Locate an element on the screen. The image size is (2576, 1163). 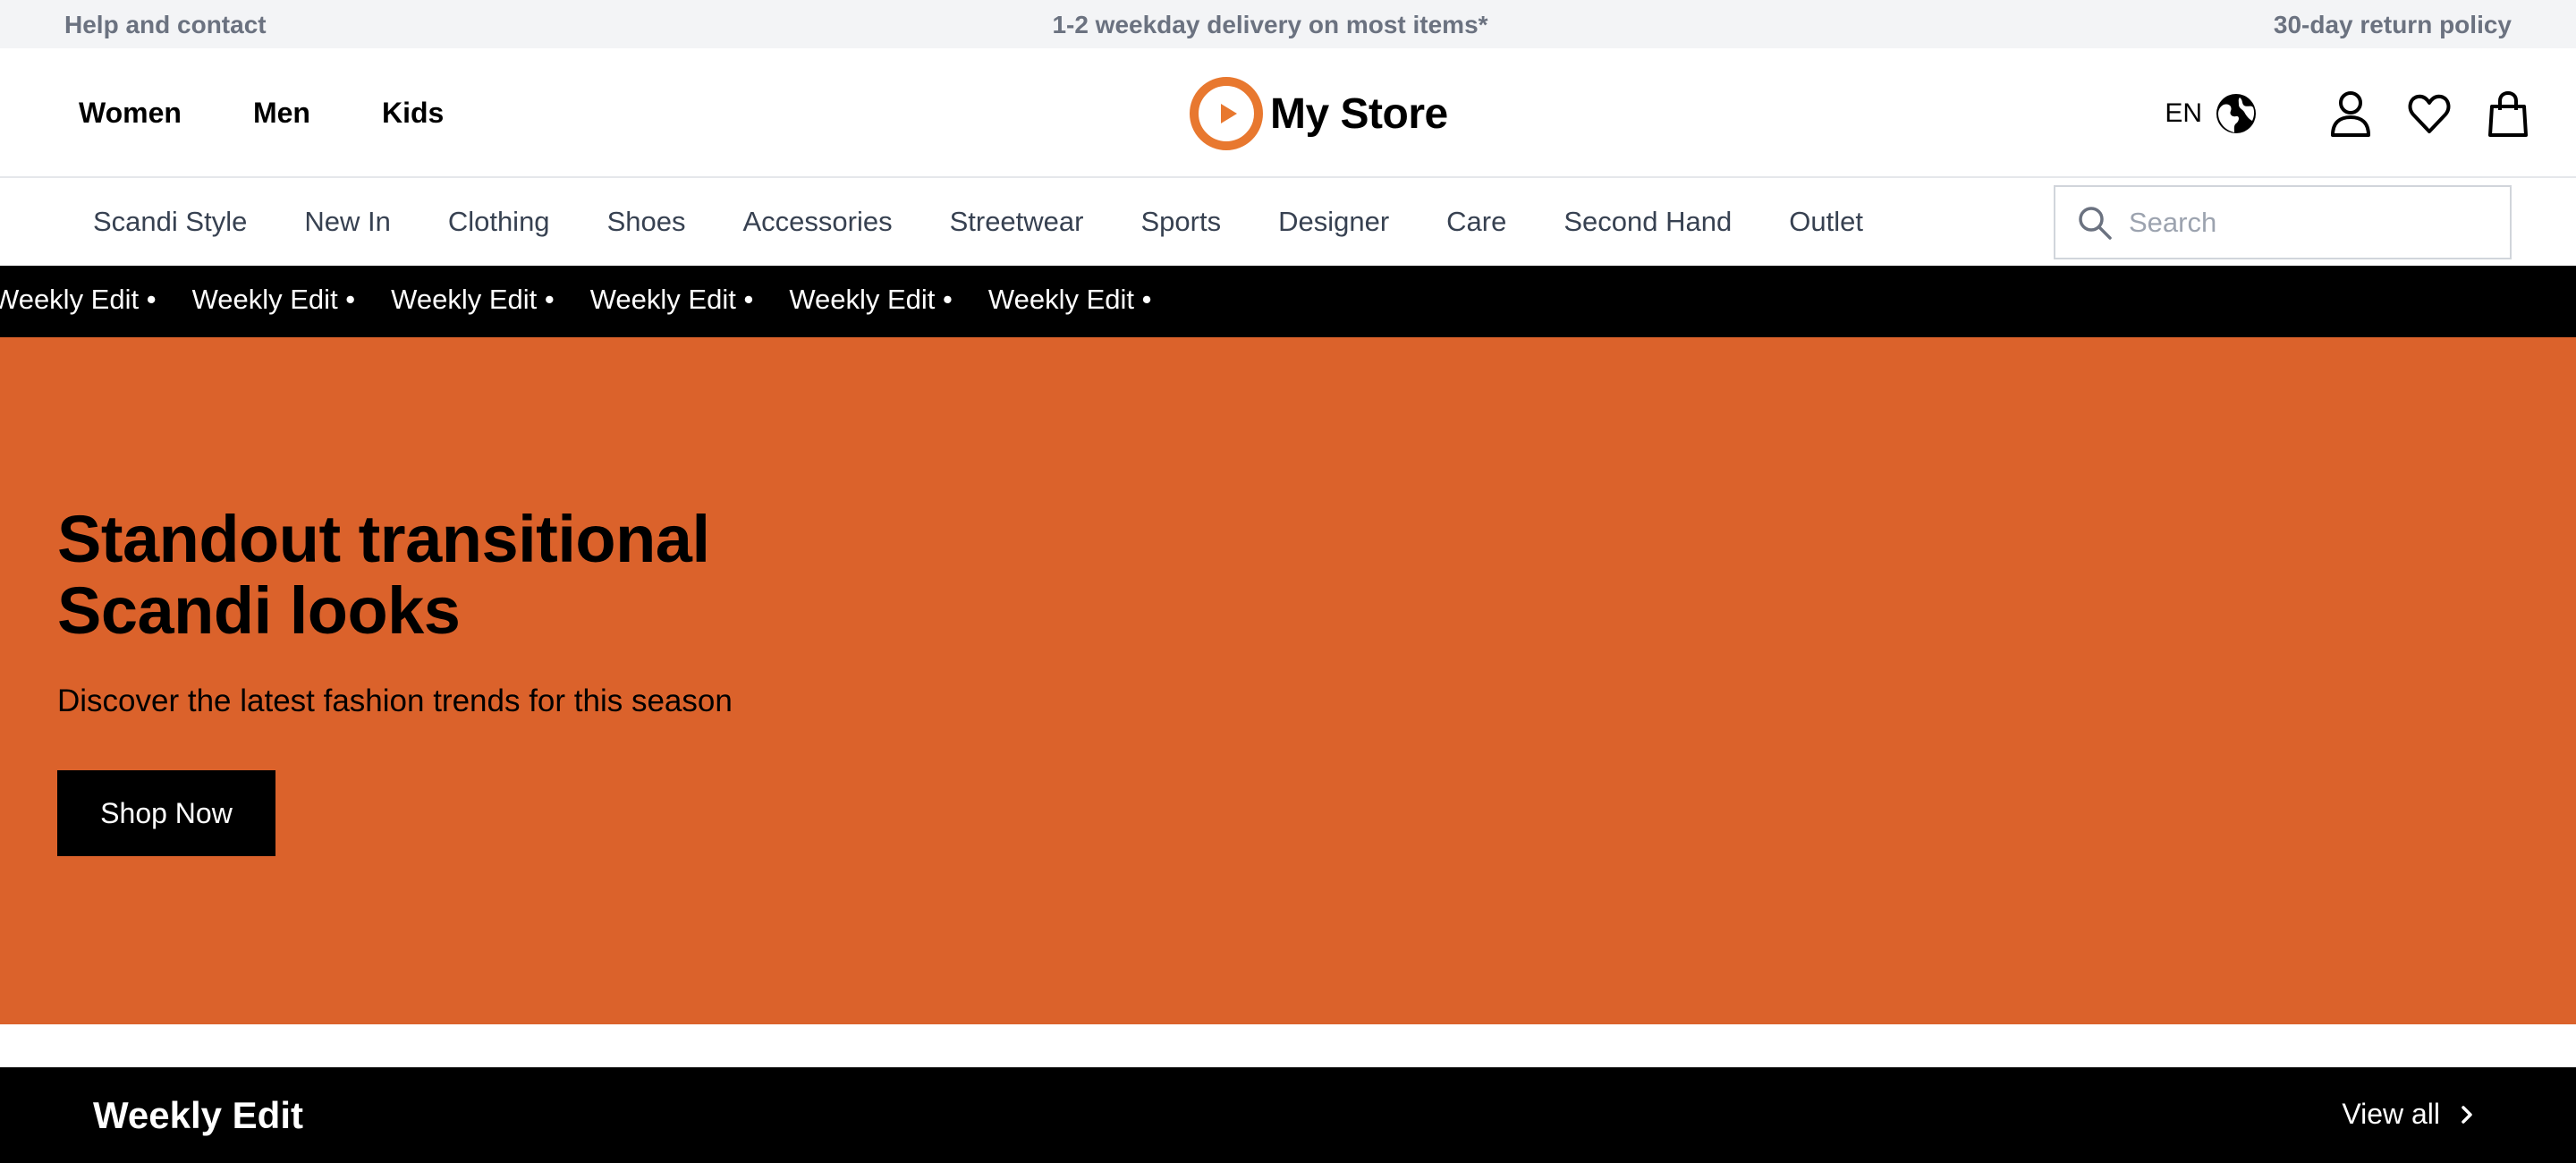
gender-nav: Women Men Kids is located at coordinates (297, 113).